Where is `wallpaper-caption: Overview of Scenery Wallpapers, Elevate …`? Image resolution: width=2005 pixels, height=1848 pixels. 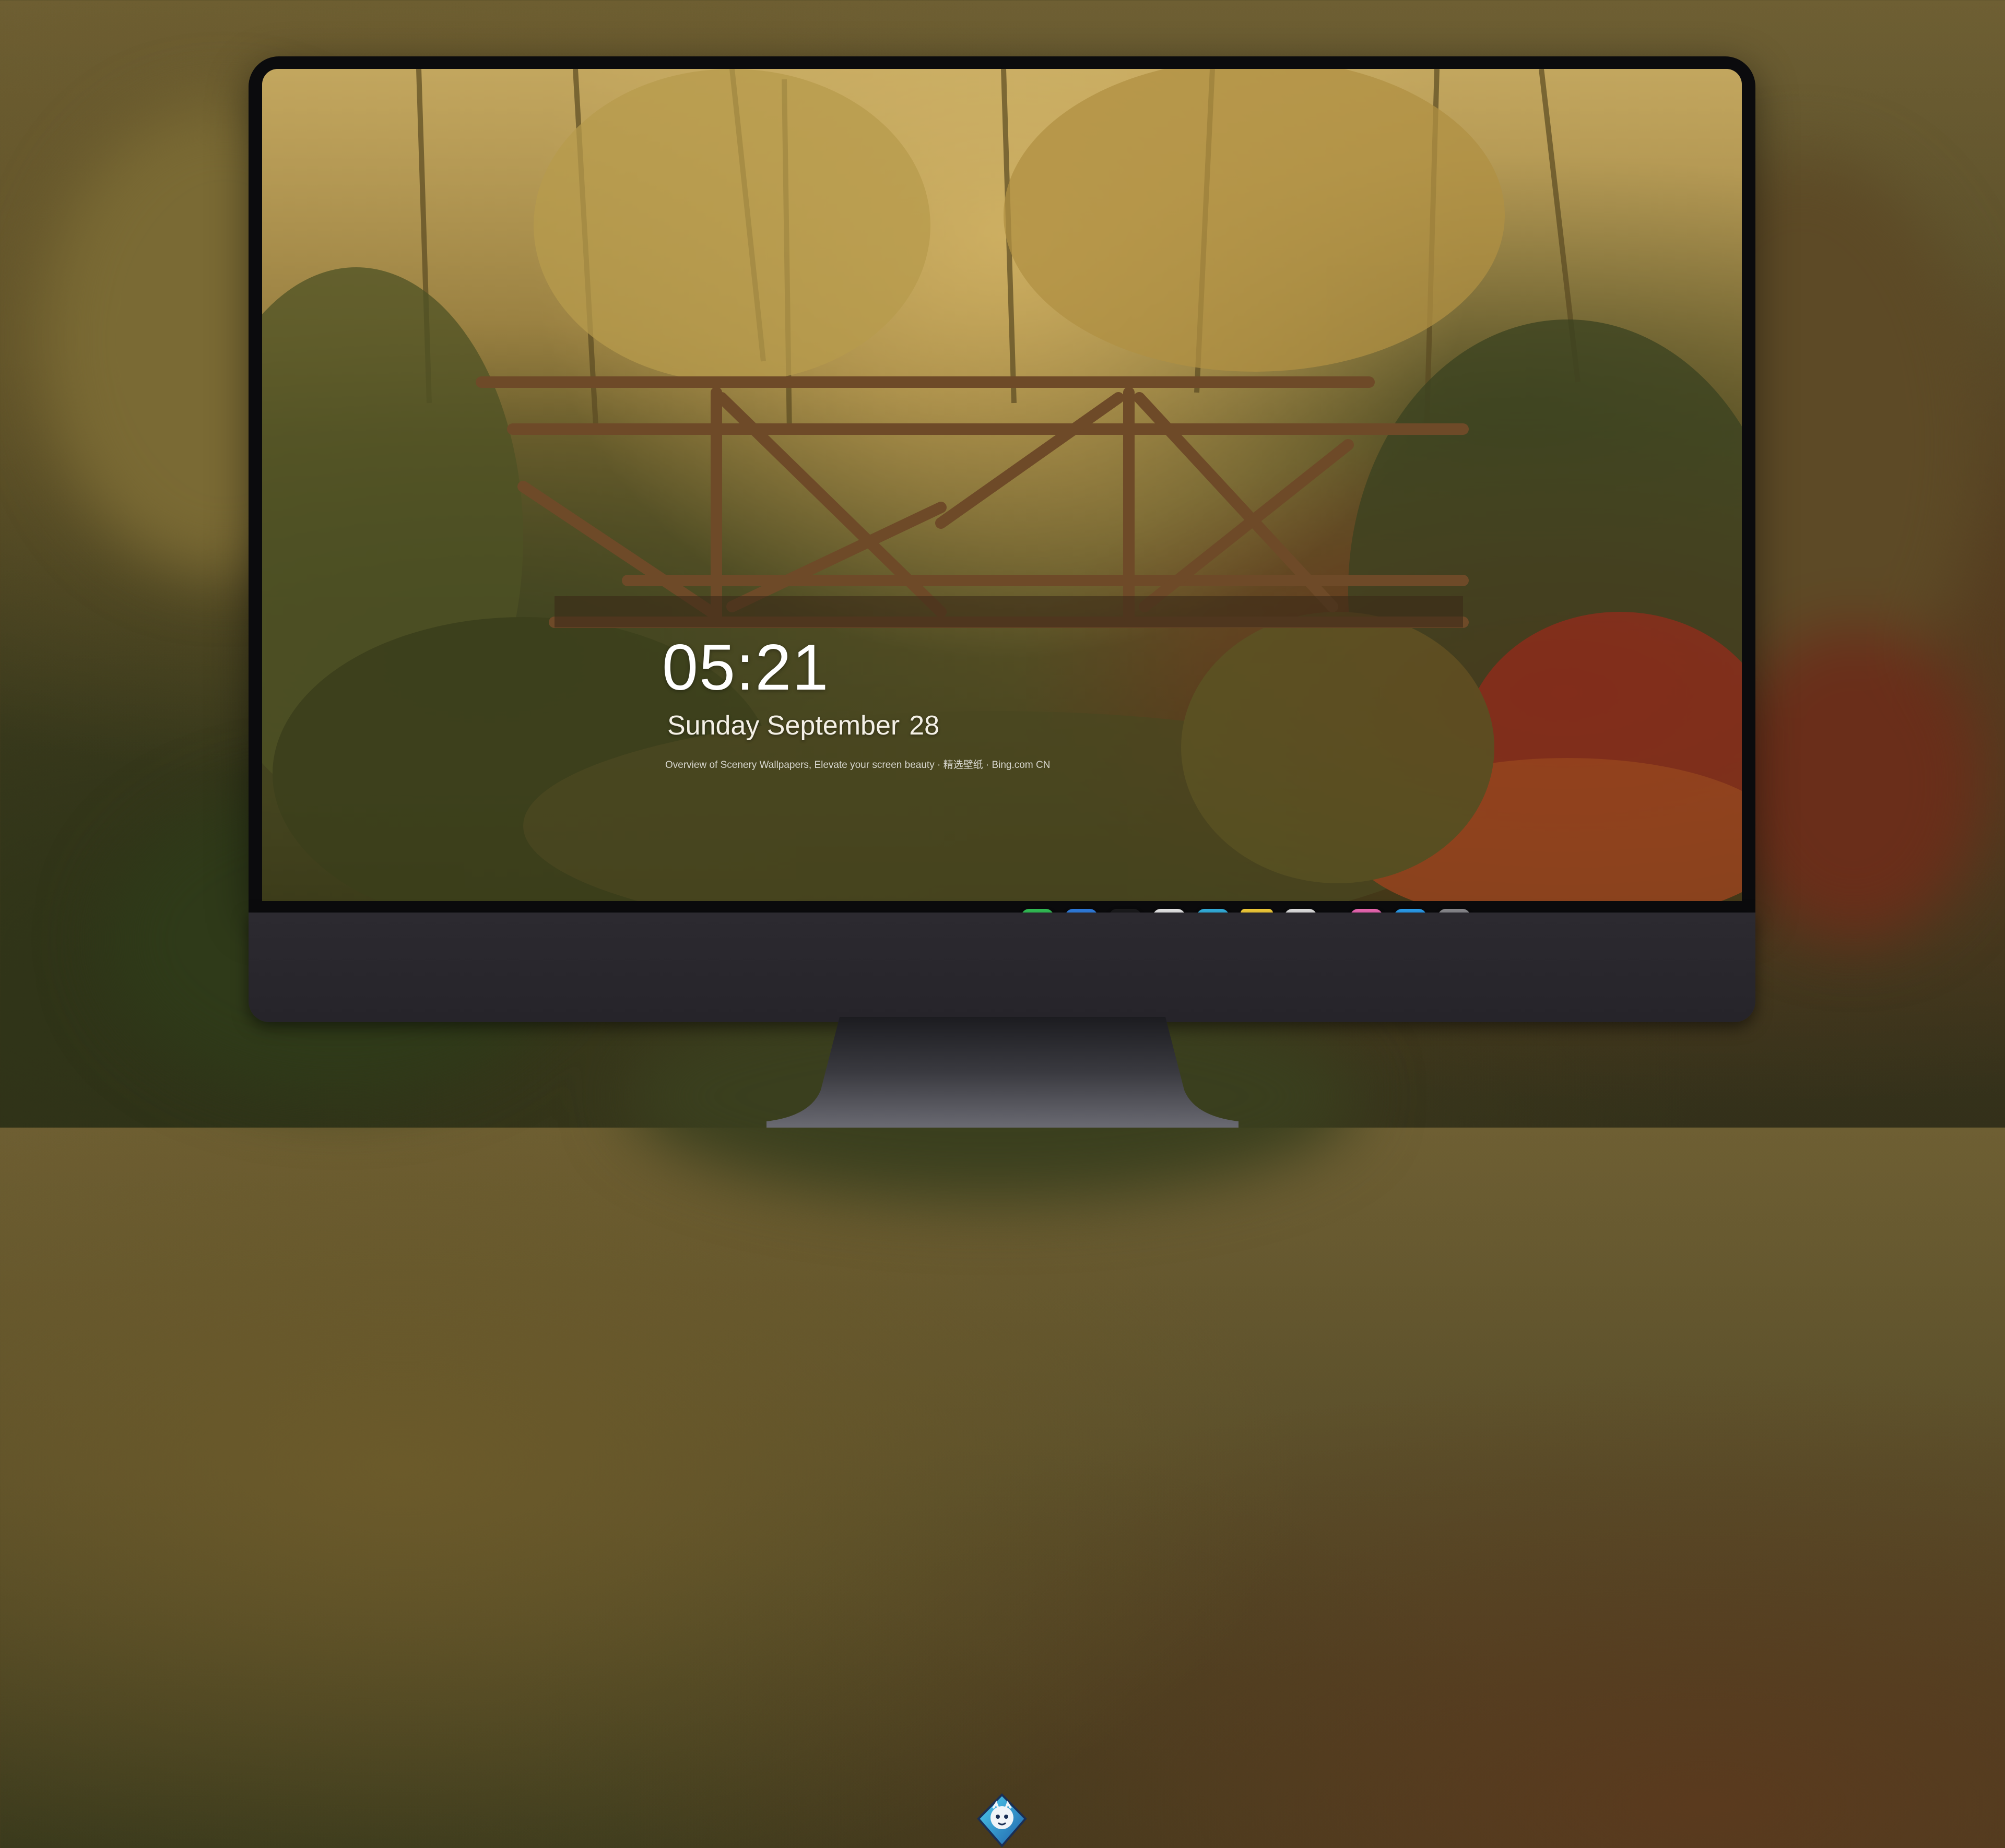
wallpaper-caption: Overview of Scenery Wallpapers, Elevate … is located at coordinates (857, 764).